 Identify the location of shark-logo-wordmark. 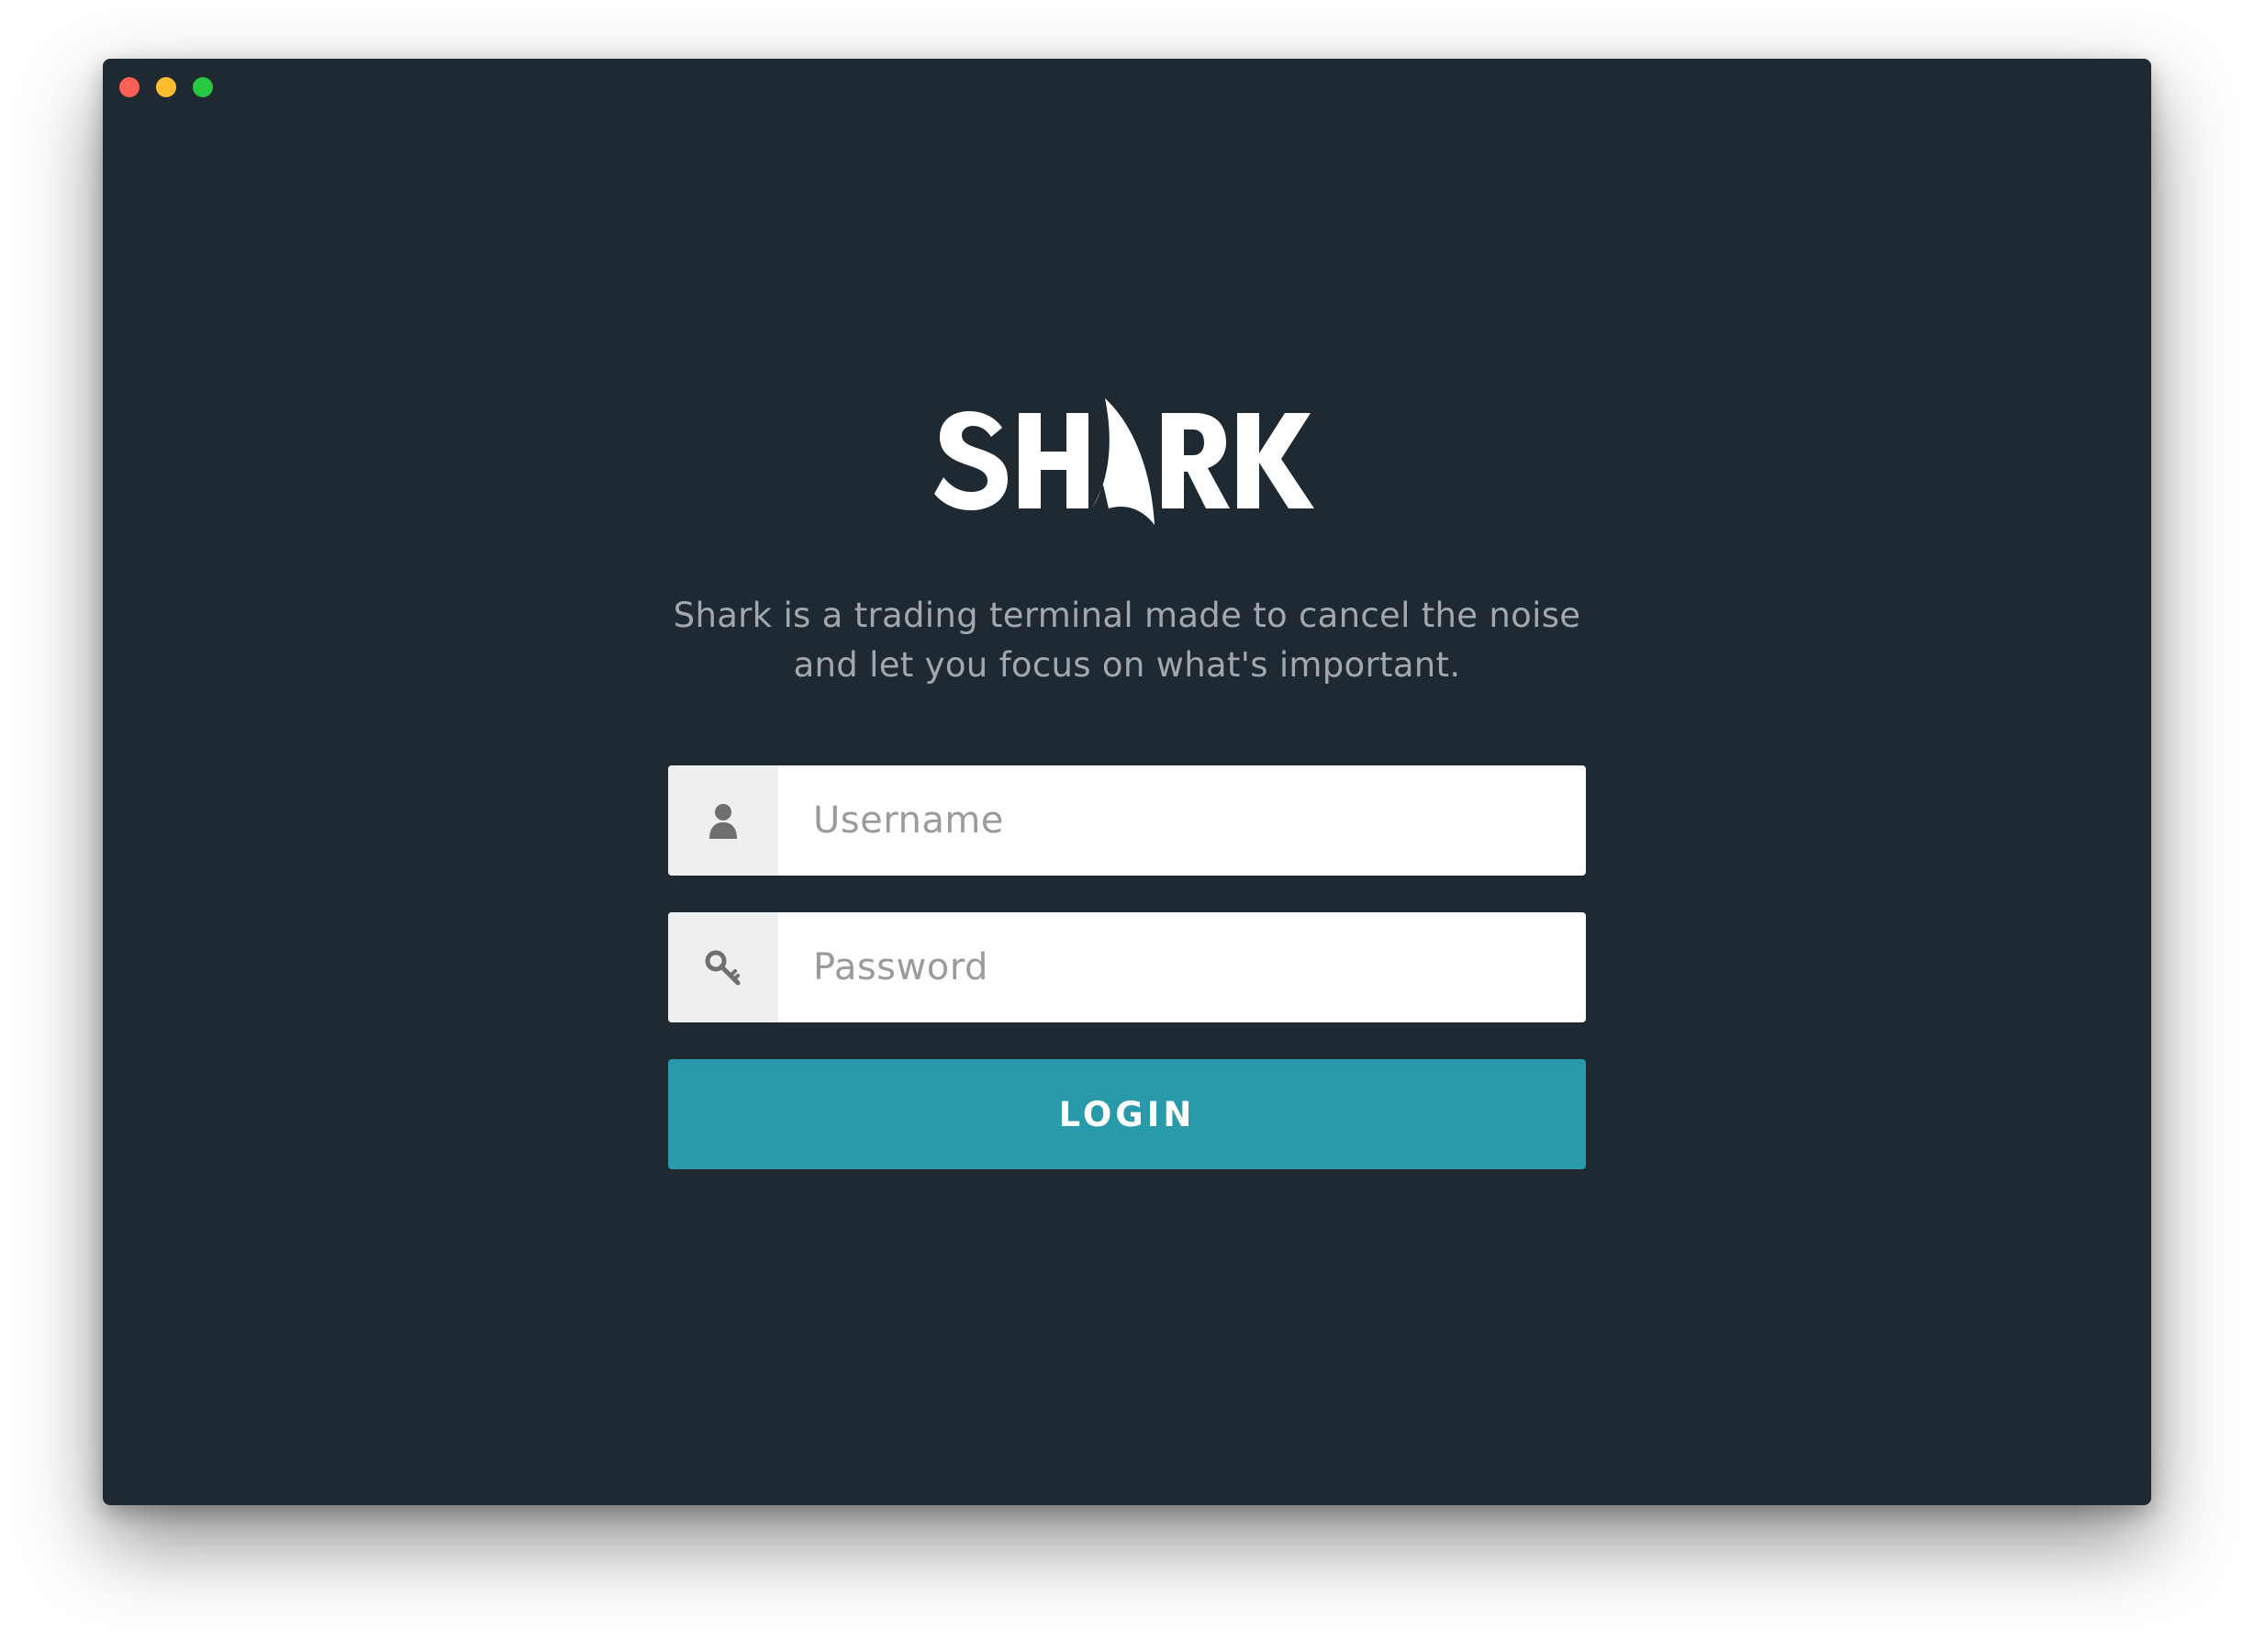
(1124, 462).